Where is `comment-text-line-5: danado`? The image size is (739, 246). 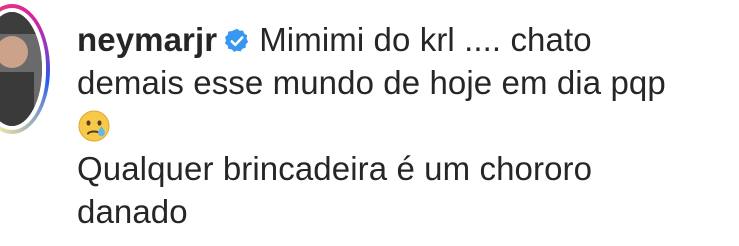 comment-text-line-5: danado is located at coordinates (132, 211).